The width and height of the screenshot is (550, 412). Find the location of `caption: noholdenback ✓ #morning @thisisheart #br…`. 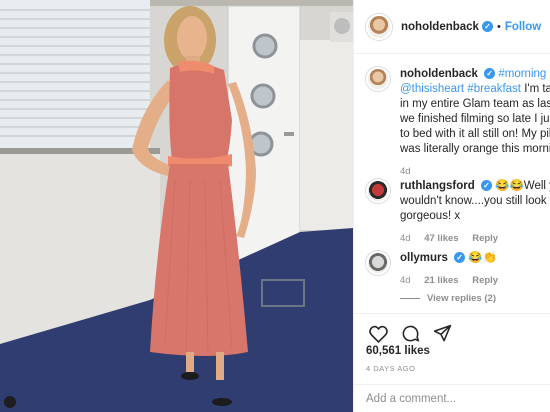

caption: noholdenback ✓ #morning @thisisheart #br… is located at coordinates (458, 123).